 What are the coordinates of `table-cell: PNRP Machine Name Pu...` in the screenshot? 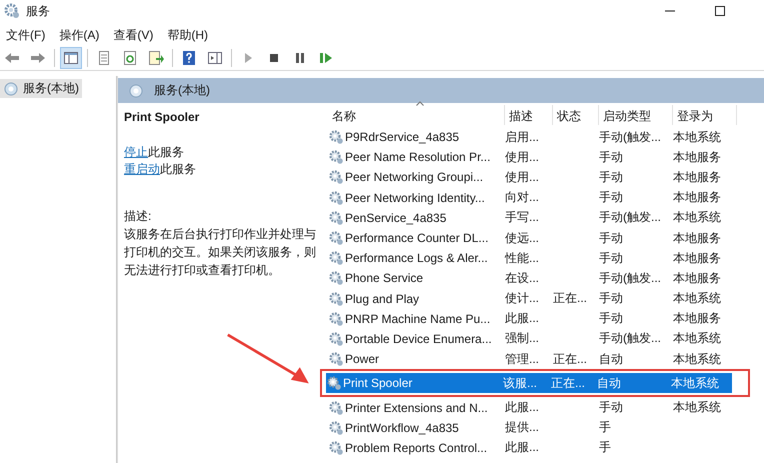 It's located at (417, 319).